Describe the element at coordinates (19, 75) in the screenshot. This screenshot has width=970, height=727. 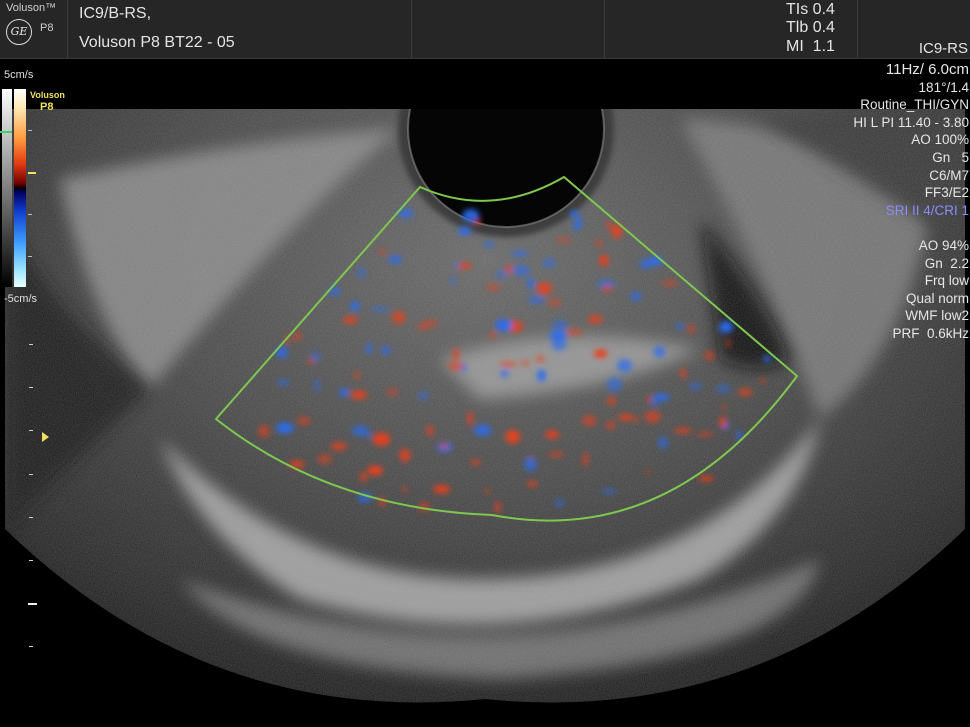
I see `color-scale-max: 5cm/s` at that location.